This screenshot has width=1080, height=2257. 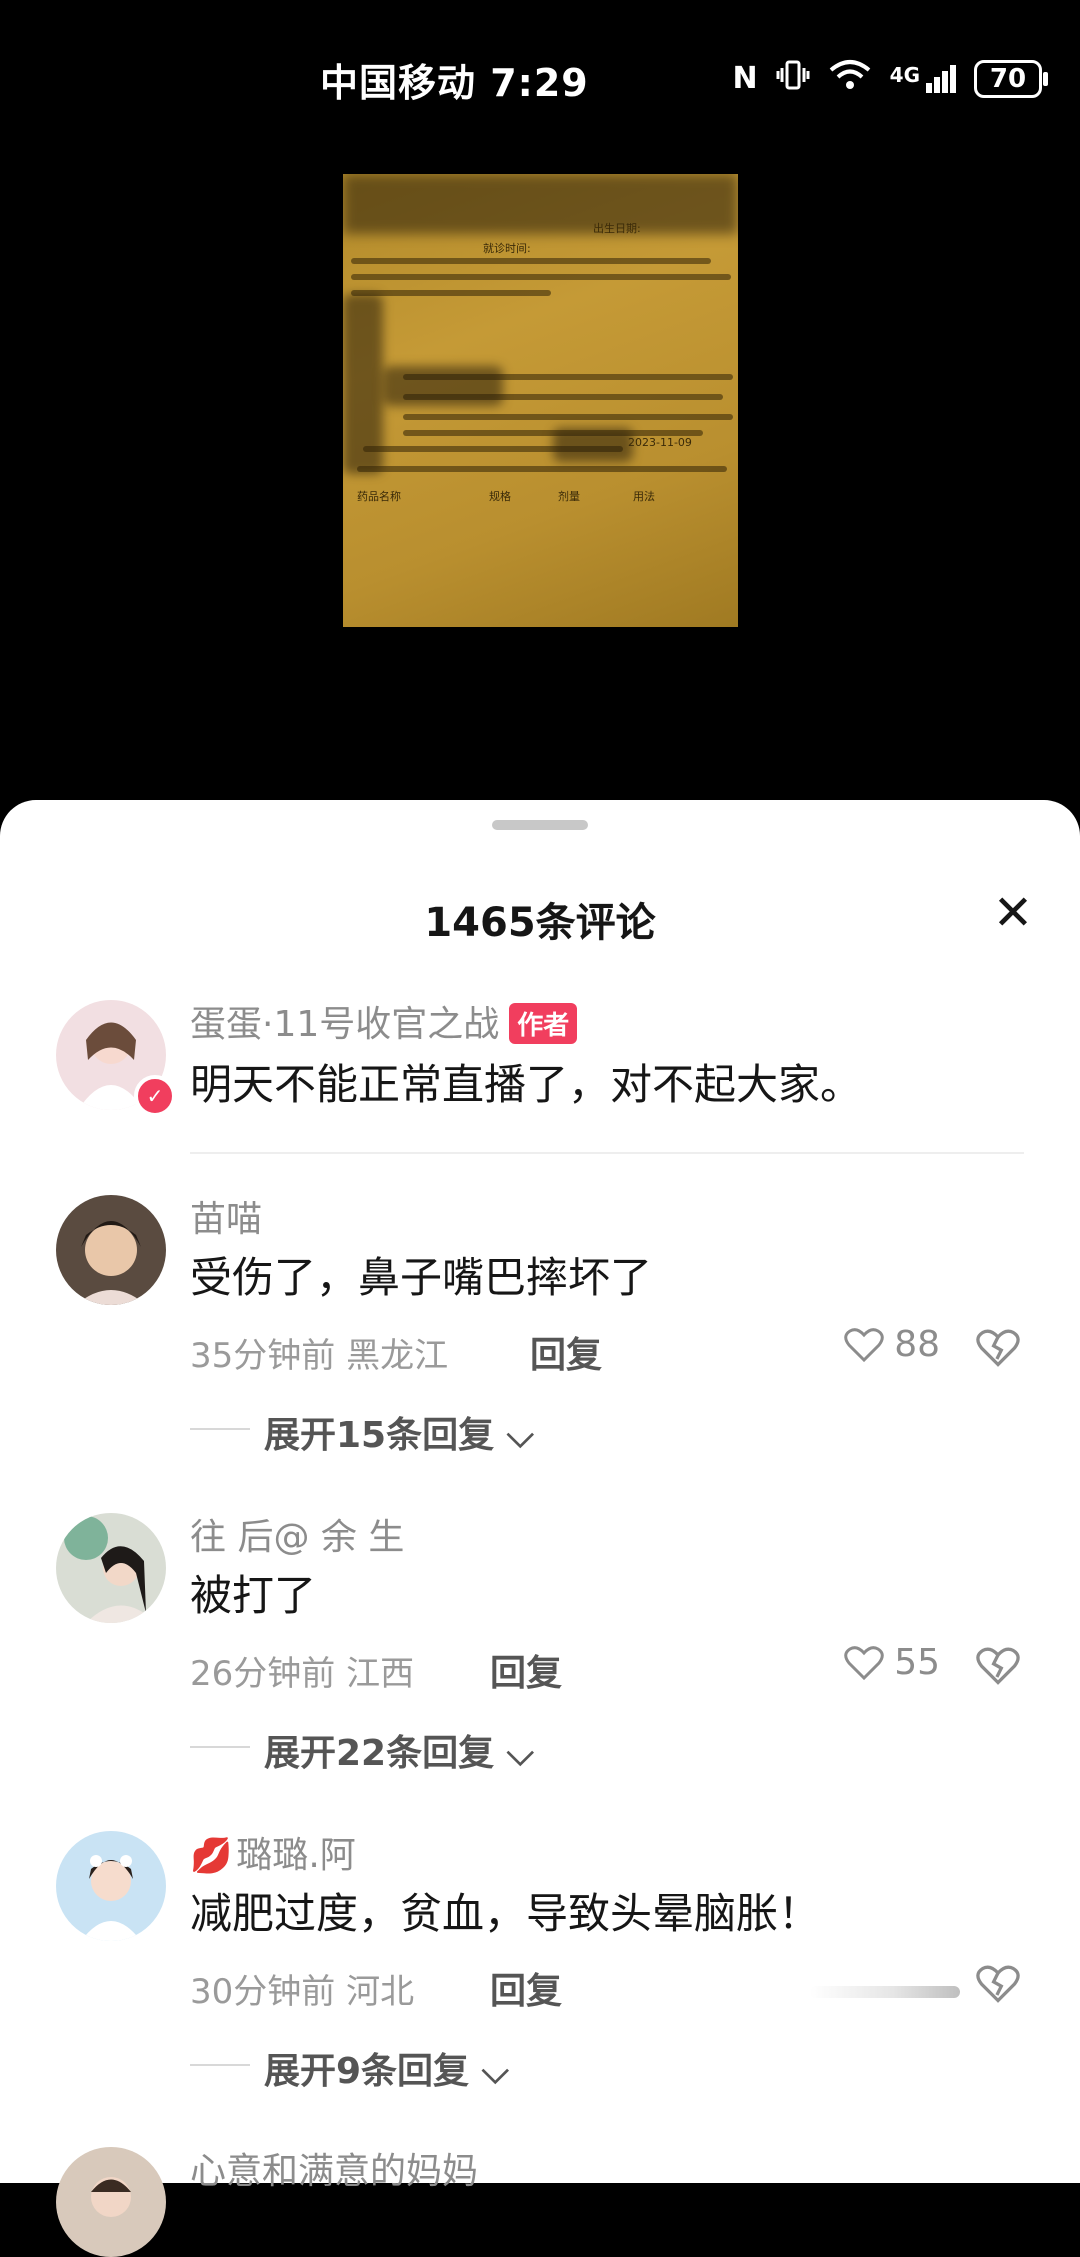 What do you see at coordinates (507, 248) in the screenshot?
I see `doc-text-visit-time: 就诊时间:` at bounding box center [507, 248].